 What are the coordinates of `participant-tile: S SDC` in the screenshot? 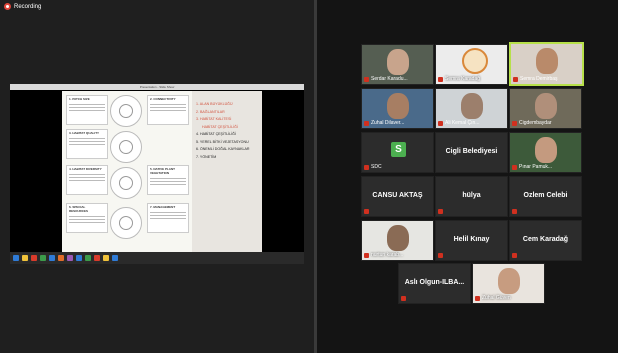 It's located at (397, 152).